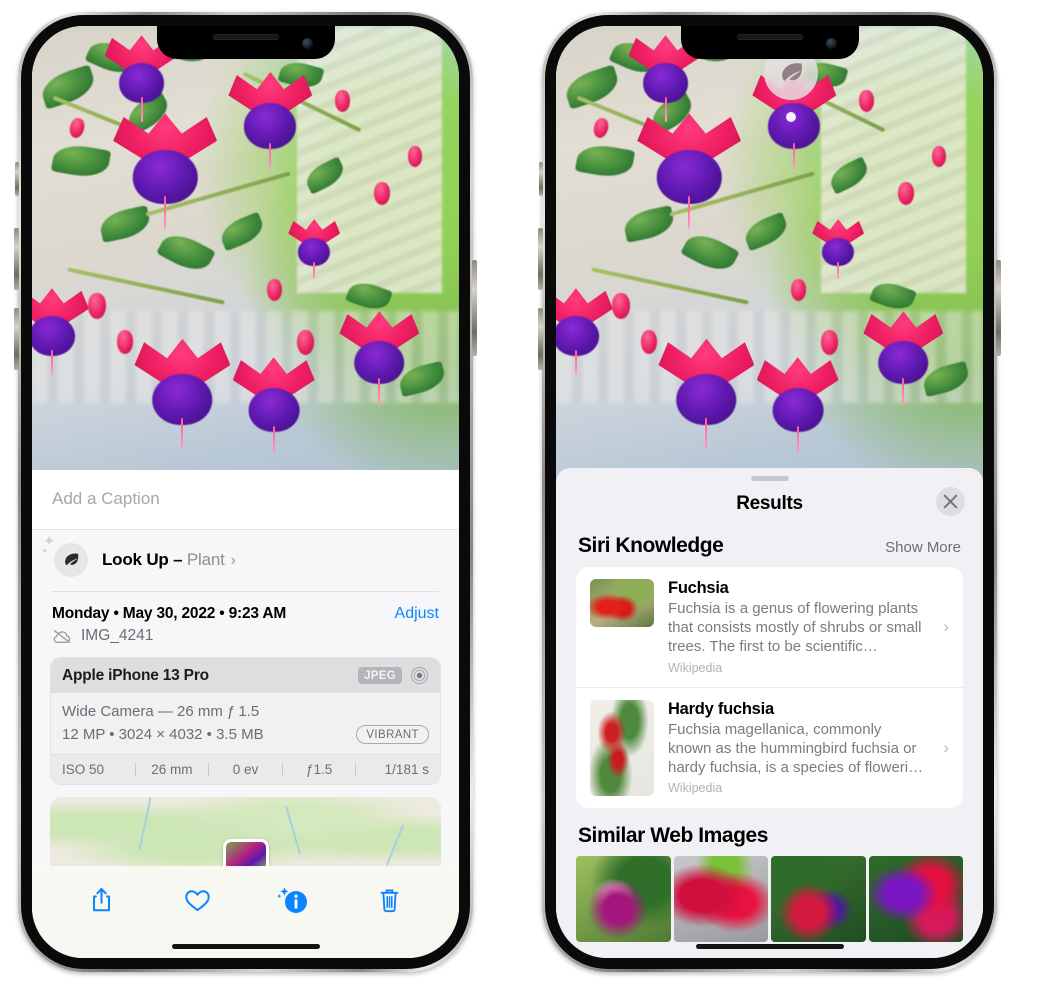 The image size is (1055, 985). Describe the element at coordinates (651, 545) in the screenshot. I see `section-title: Siri Knowledge` at that location.